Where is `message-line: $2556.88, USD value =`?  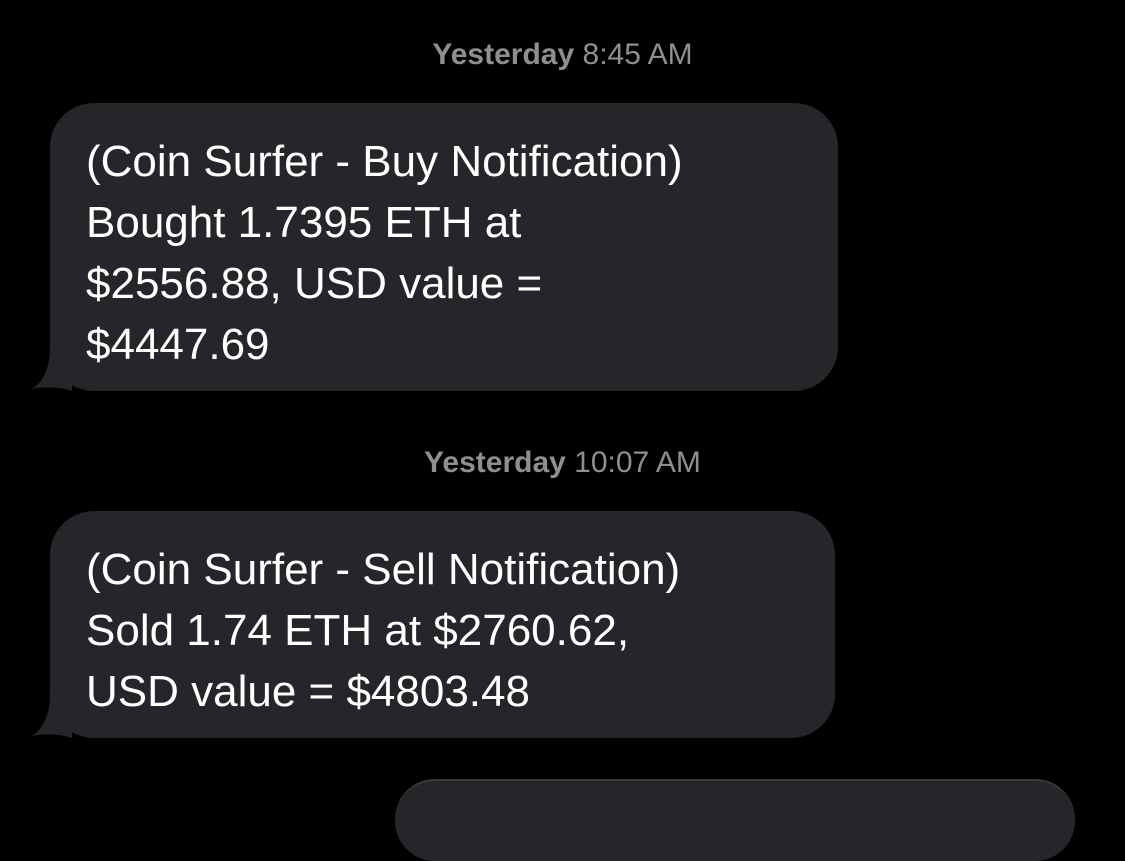
message-line: $2556.88, USD value = is located at coordinates (314, 283).